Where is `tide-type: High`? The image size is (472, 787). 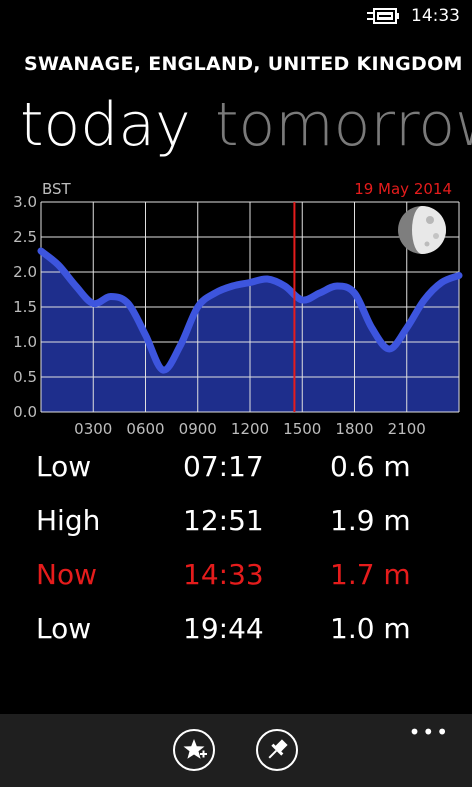
tide-type: High is located at coordinates (68, 520).